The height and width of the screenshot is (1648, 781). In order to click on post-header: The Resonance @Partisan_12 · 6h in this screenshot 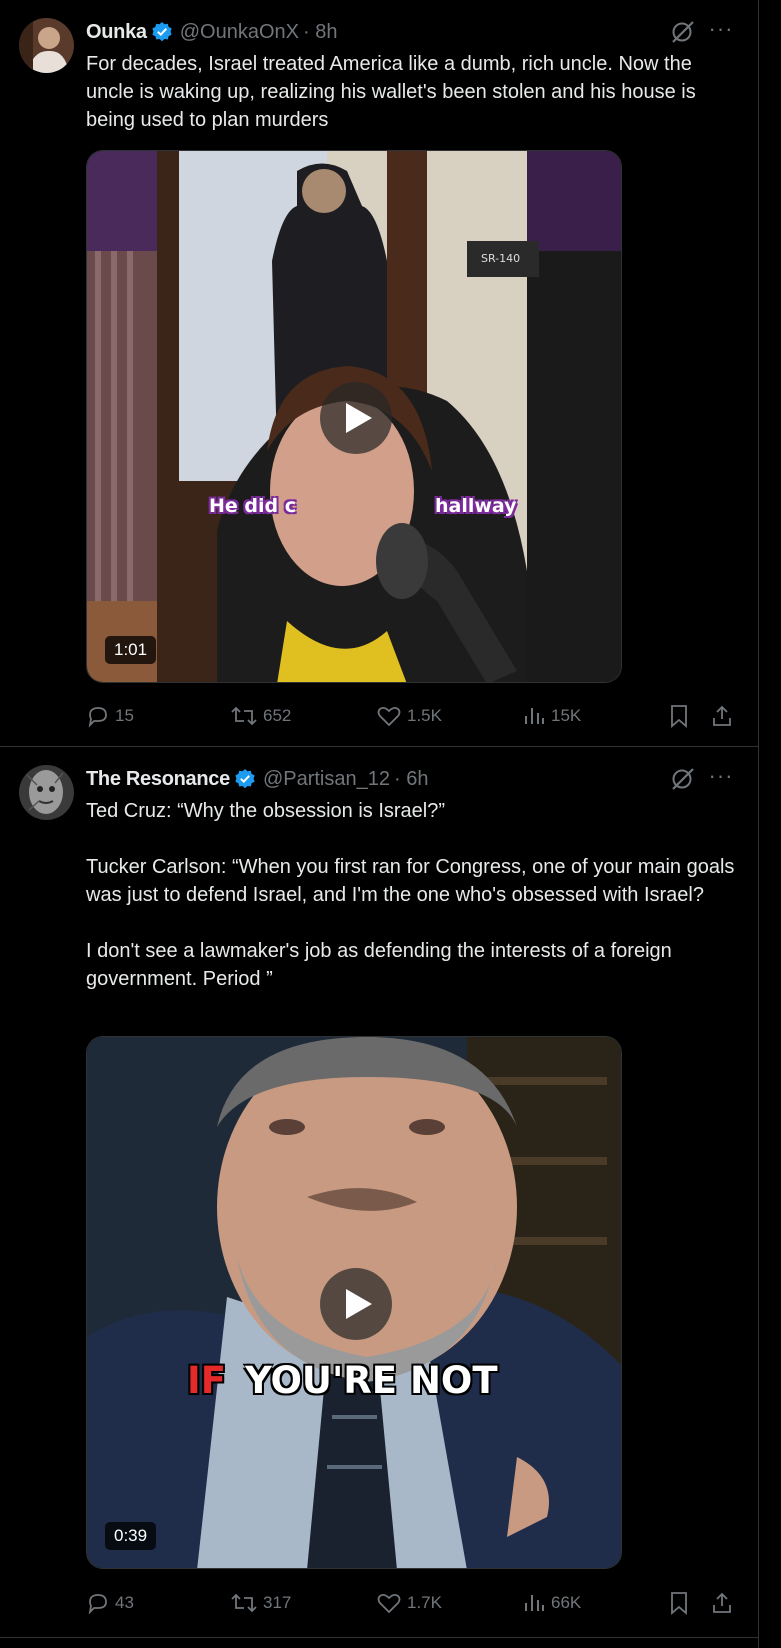, I will do `click(257, 779)`.